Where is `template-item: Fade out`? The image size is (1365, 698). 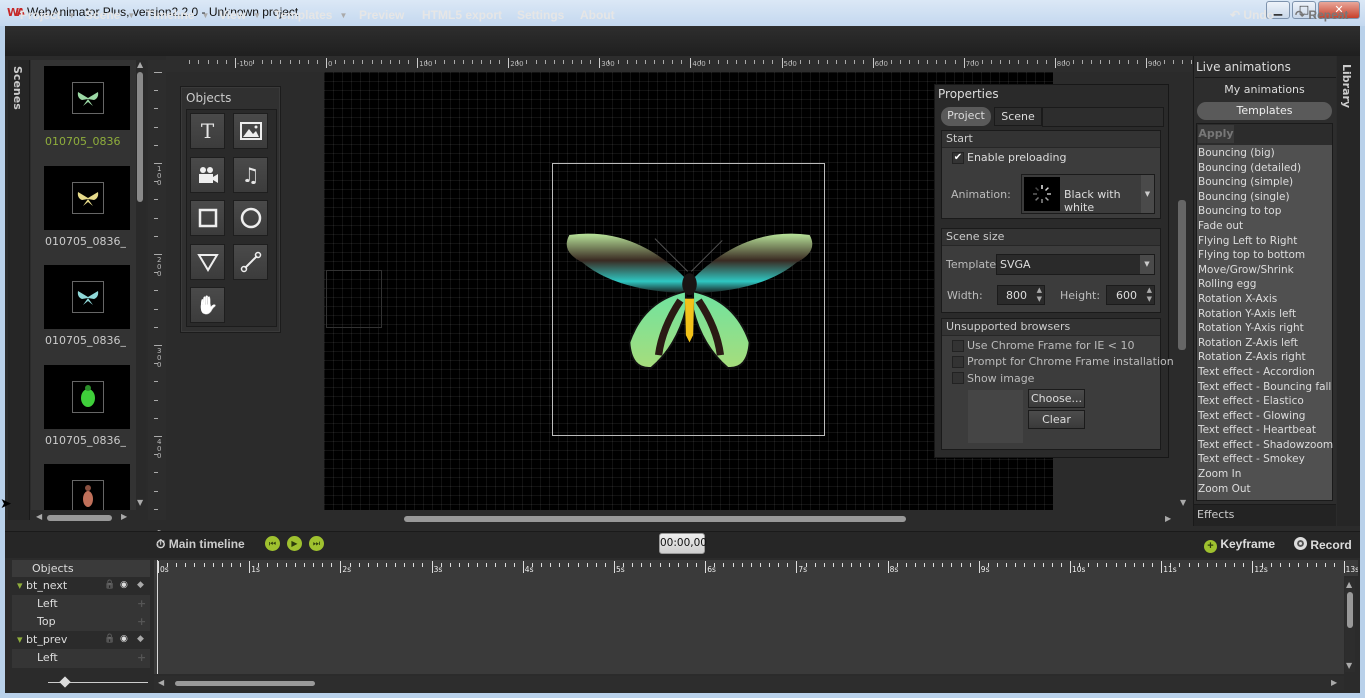
template-item: Fade out is located at coordinates (1265, 226).